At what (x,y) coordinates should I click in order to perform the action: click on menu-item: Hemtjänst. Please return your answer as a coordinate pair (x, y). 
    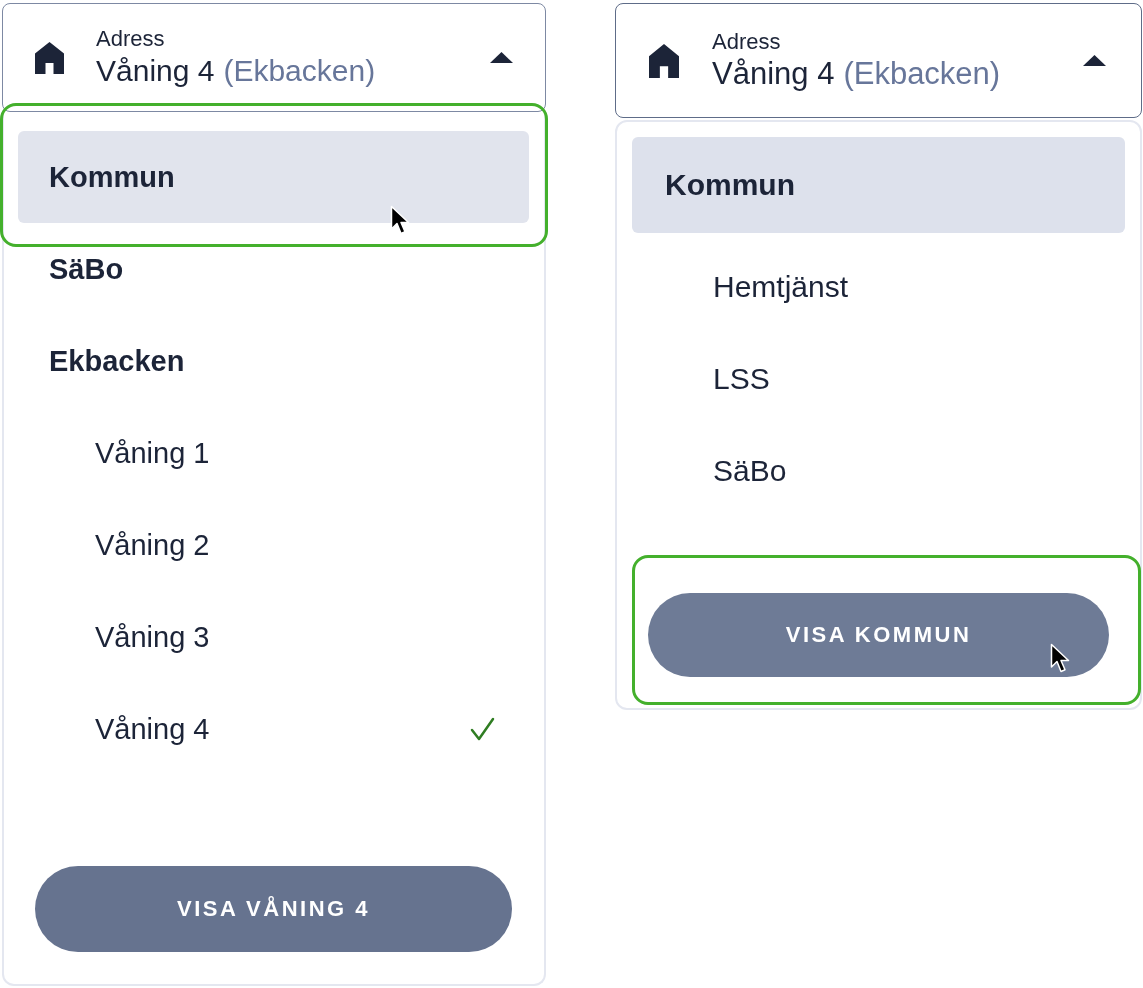
    Looking at the image, I should click on (878, 287).